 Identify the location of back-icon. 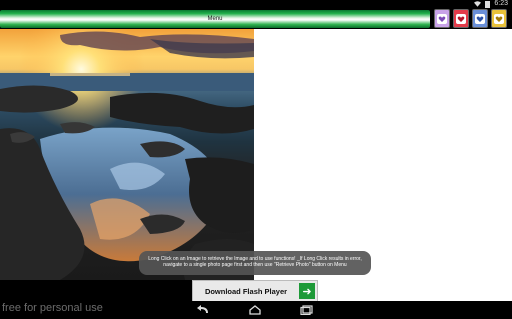
(202, 309).